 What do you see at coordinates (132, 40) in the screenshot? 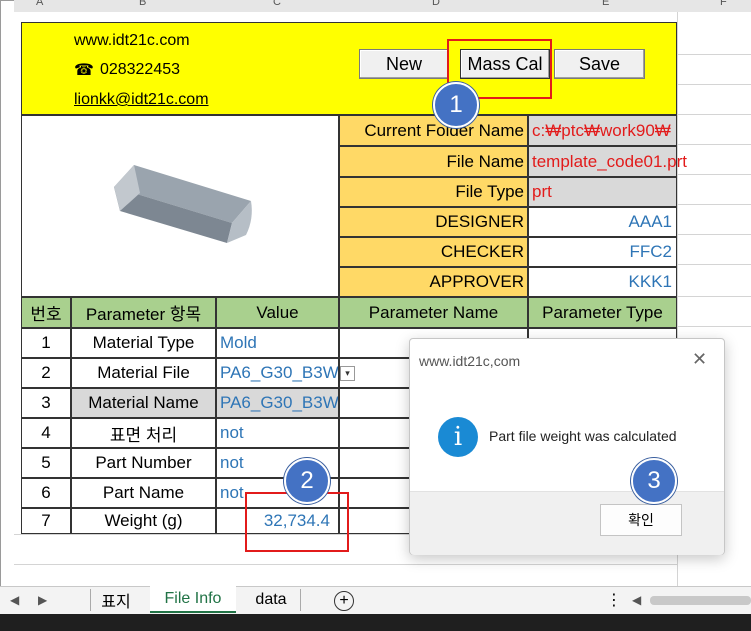
I see `website-text: www.idt21c.com` at bounding box center [132, 40].